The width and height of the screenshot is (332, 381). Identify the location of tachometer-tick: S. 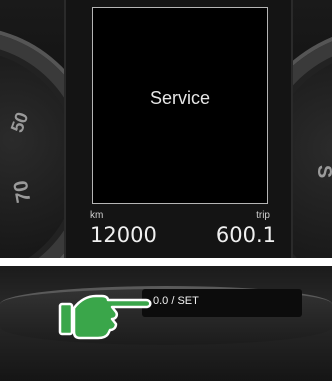
(322, 171).